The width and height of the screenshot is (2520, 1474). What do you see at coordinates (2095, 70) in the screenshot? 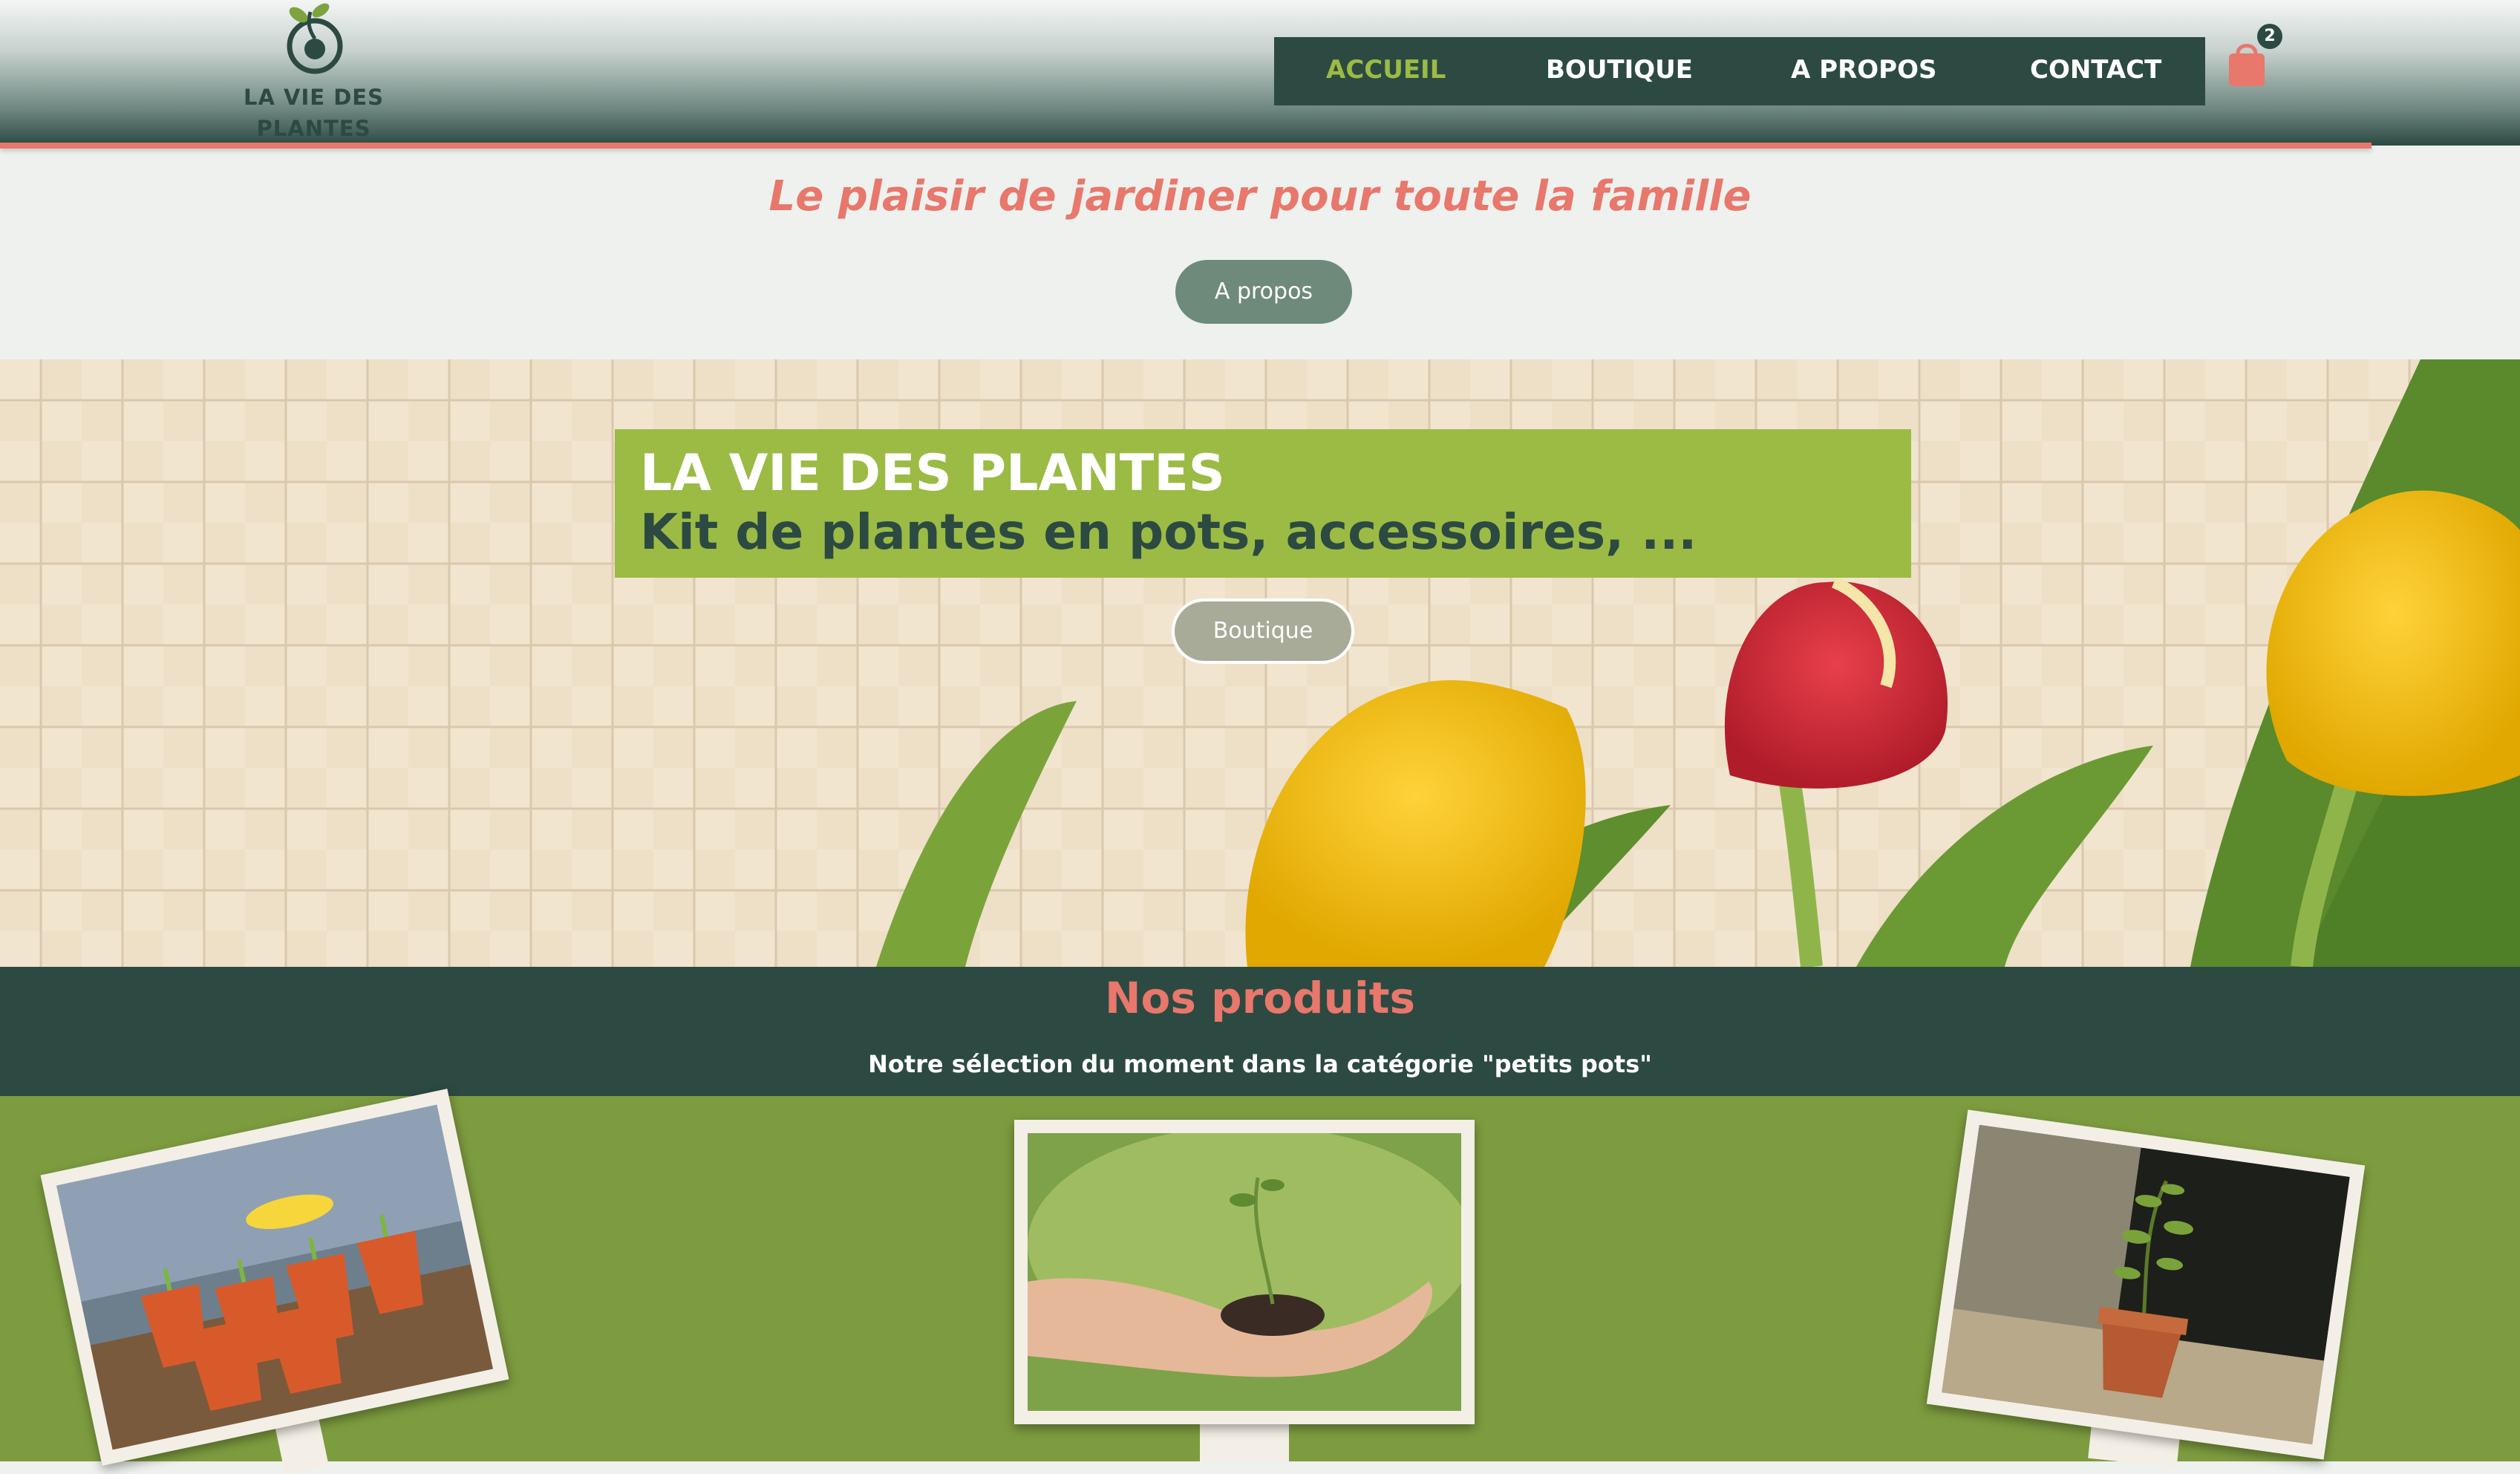
I see `nav-item-contact: CONTACT` at bounding box center [2095, 70].